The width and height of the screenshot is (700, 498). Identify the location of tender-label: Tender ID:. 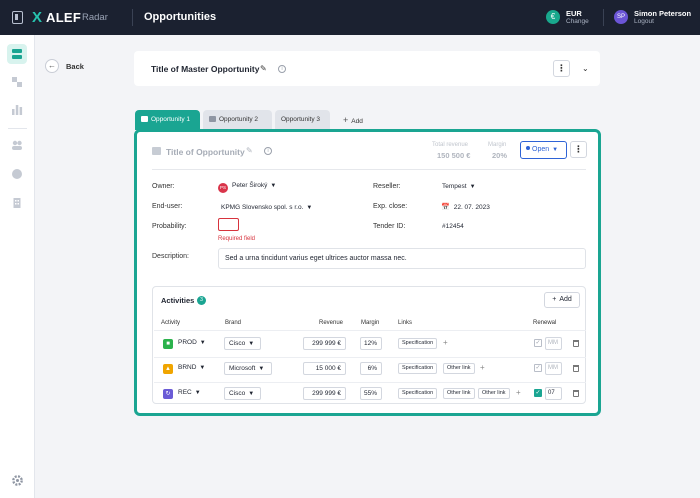
(389, 226).